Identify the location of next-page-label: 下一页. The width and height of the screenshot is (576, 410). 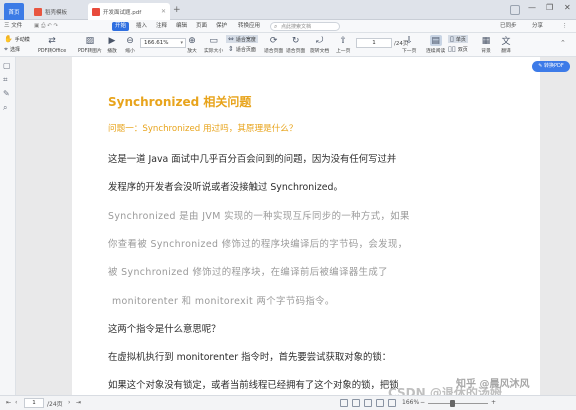
(409, 51).